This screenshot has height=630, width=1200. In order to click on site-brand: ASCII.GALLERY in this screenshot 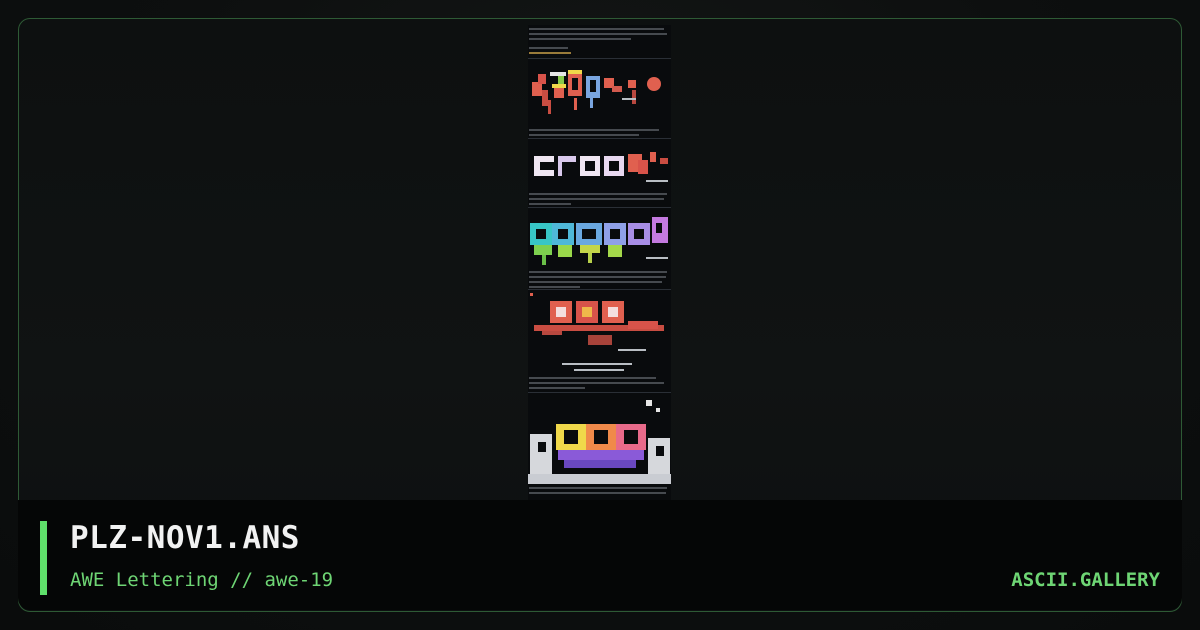, I will do `click(1085, 580)`.